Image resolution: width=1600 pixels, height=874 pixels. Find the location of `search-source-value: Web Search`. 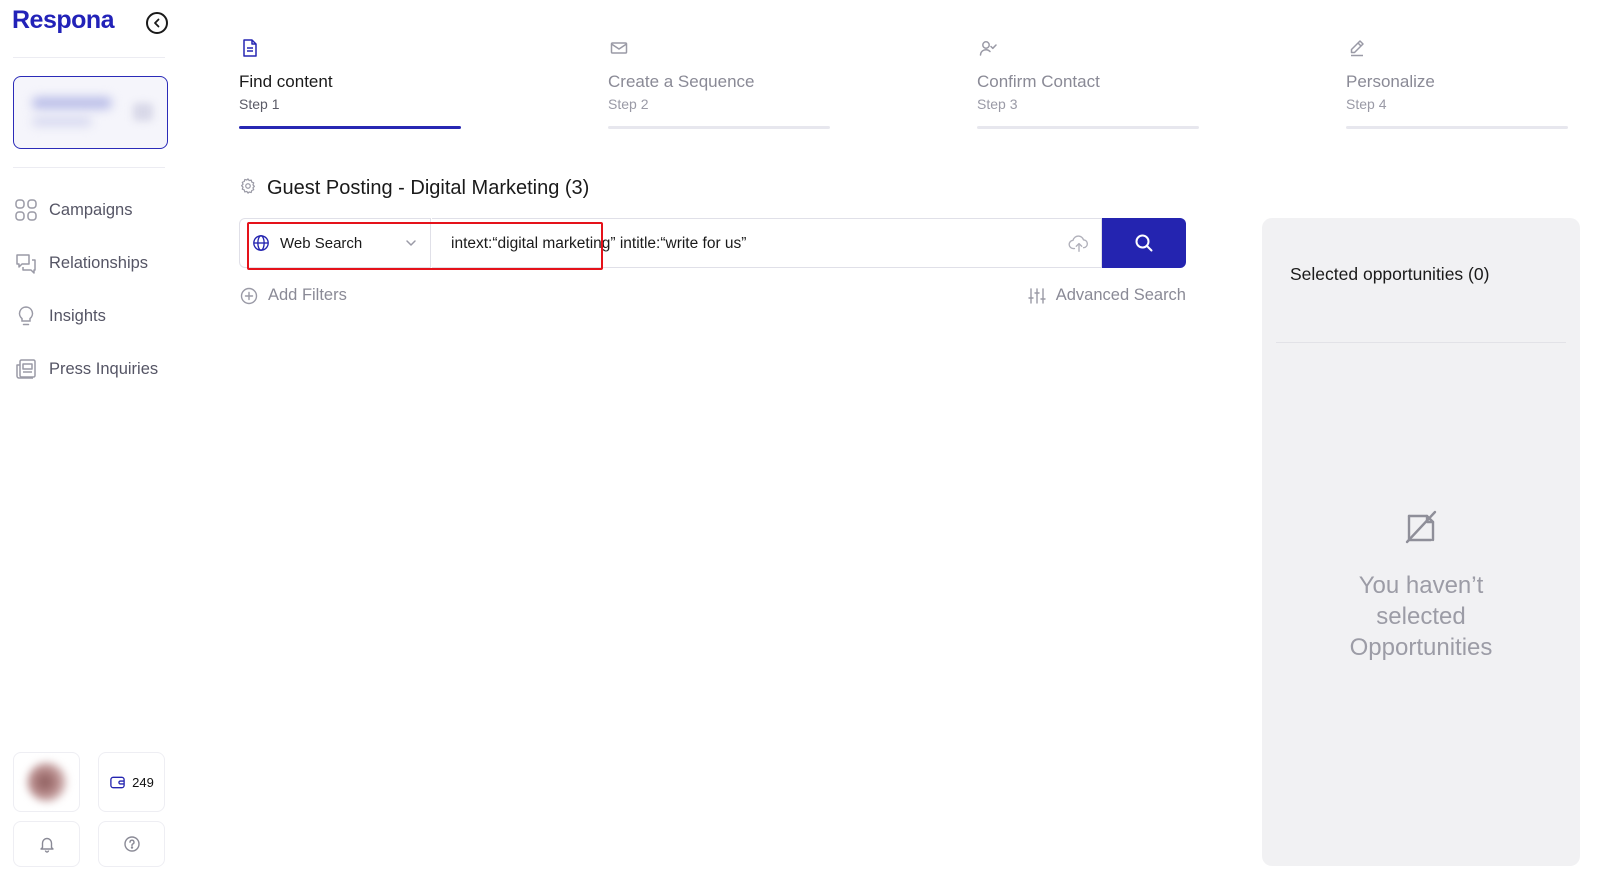

search-source-value: Web Search is located at coordinates (321, 243).